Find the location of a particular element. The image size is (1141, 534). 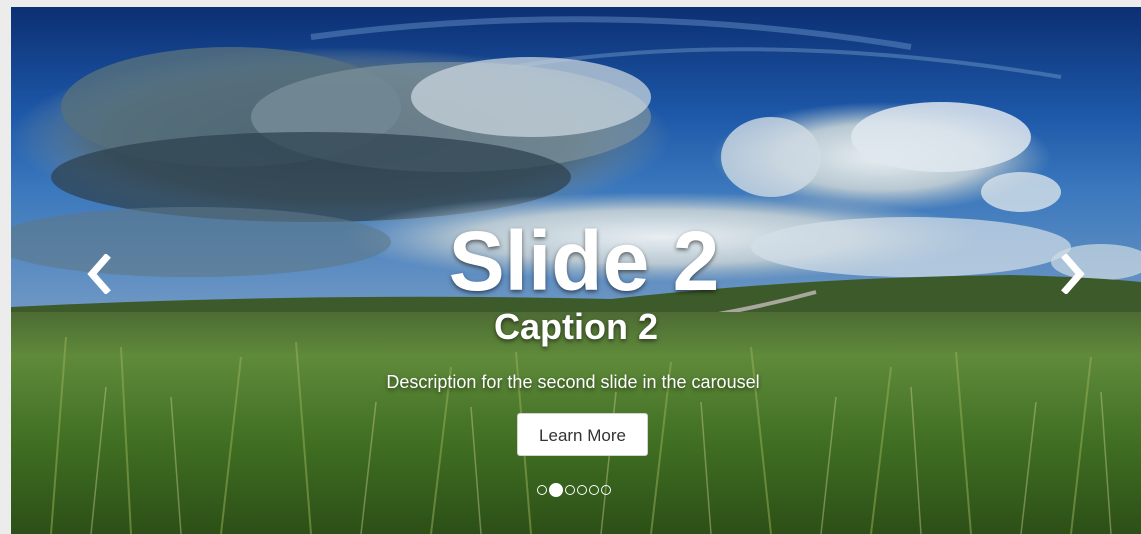

carousel-indicators is located at coordinates (574, 490).